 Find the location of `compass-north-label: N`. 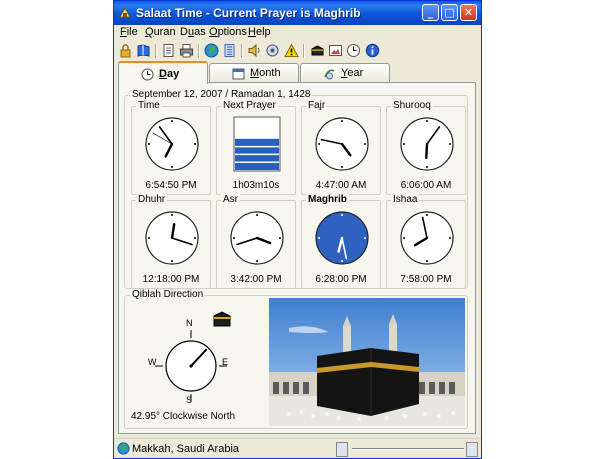

compass-north-label: N is located at coordinates (189, 323).